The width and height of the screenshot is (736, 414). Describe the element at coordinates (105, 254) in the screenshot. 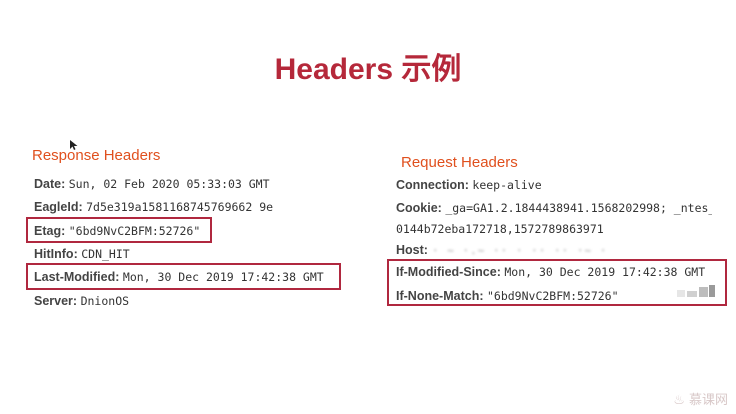

I see `header-value: CDN_HIT` at that location.